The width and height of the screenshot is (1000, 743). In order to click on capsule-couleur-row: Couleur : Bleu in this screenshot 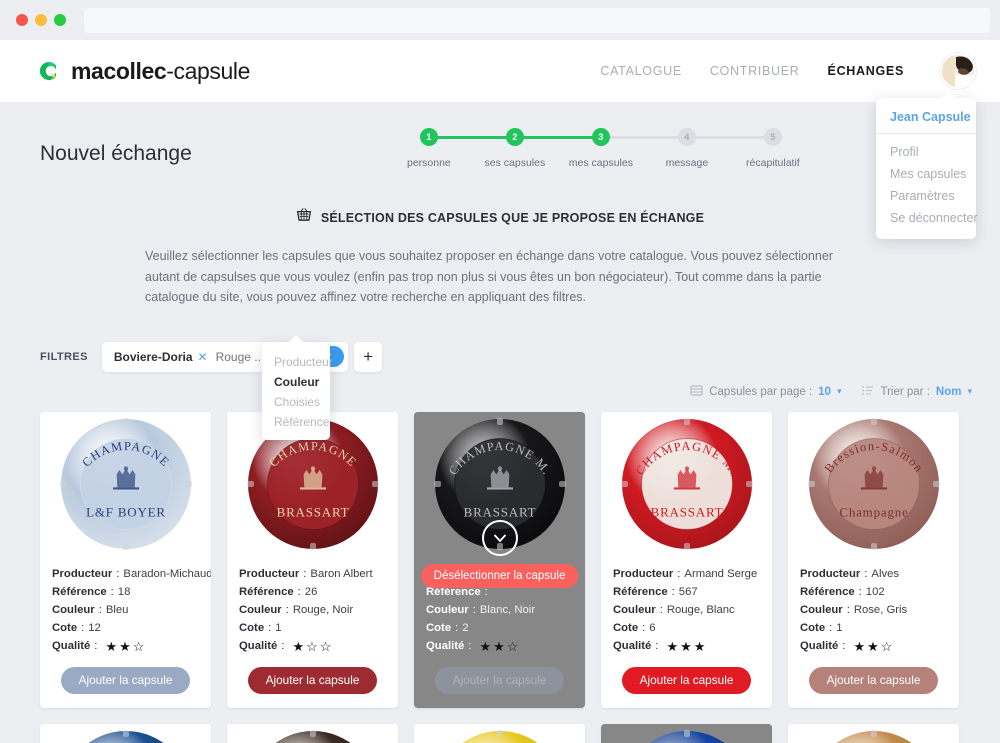, I will do `click(90, 609)`.